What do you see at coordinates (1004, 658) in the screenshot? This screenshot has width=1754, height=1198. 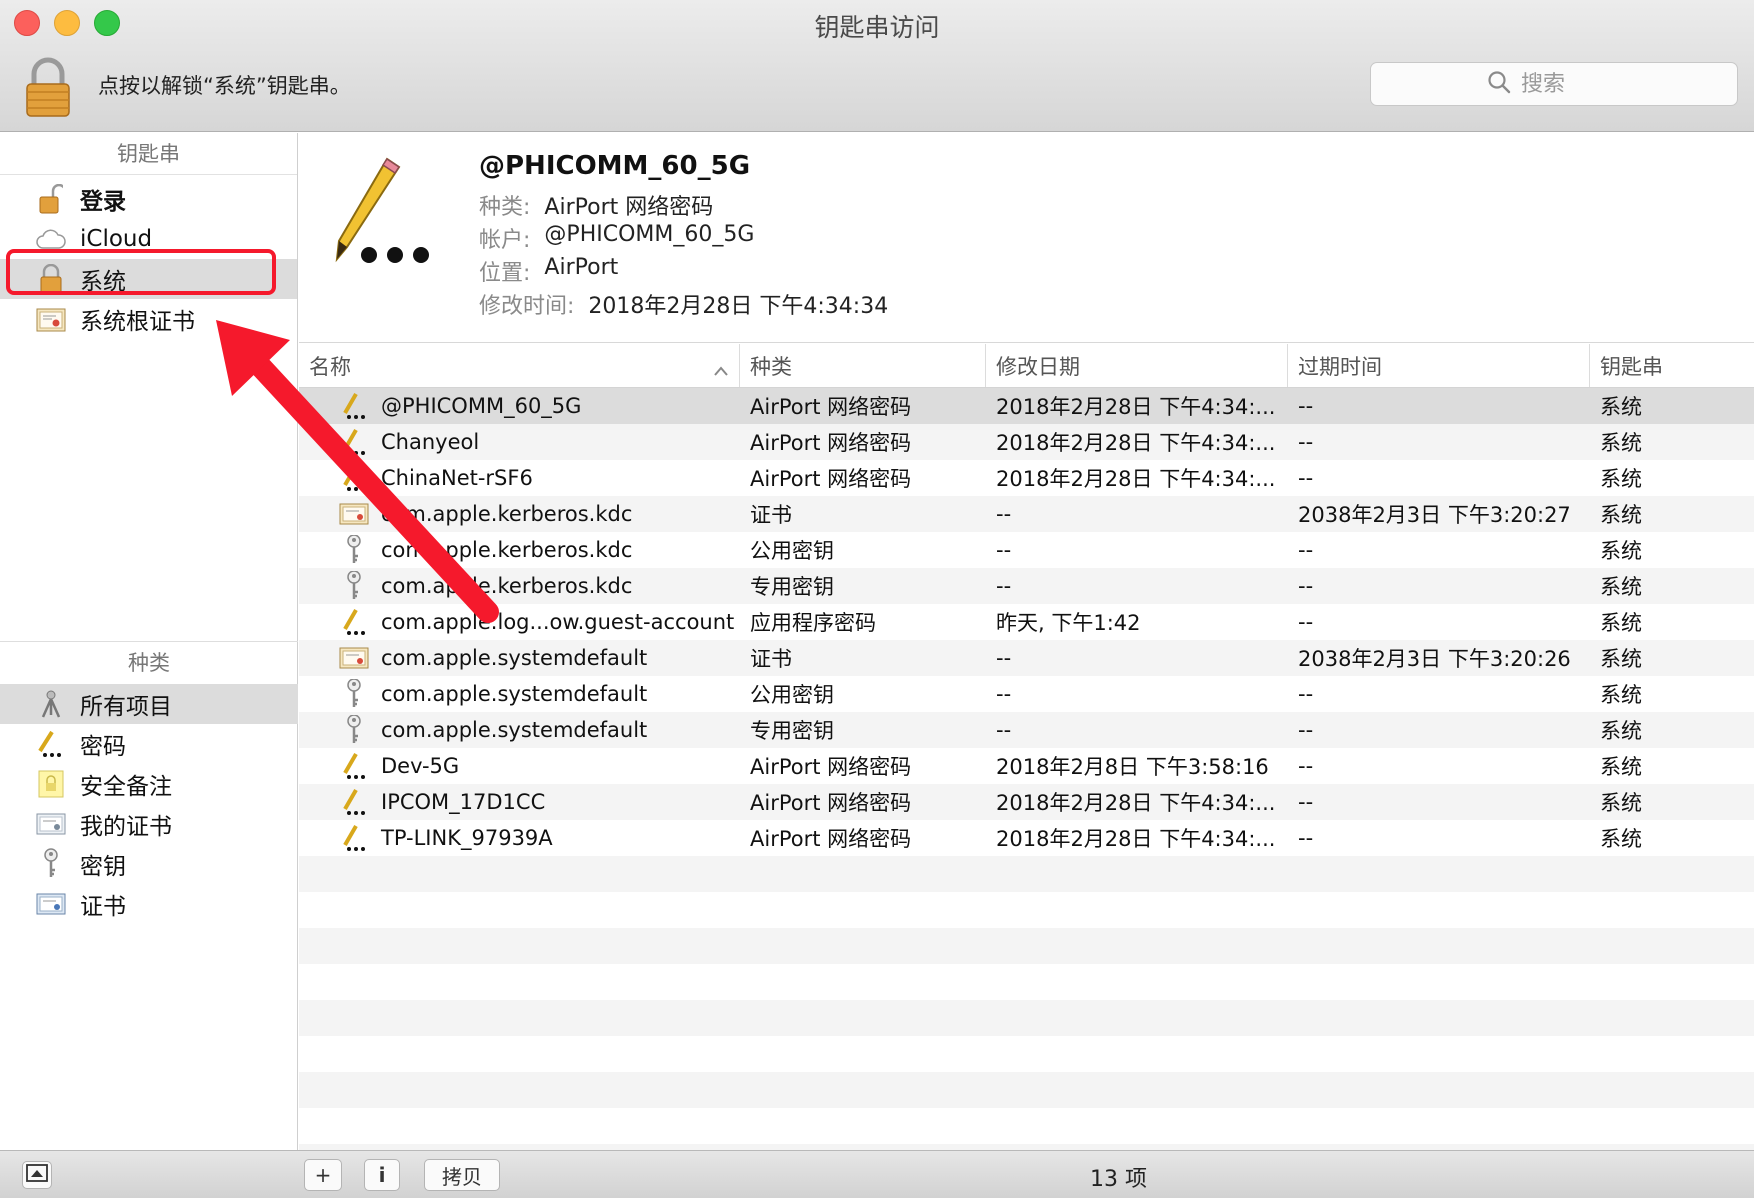 I see `cell-modified: --` at bounding box center [1004, 658].